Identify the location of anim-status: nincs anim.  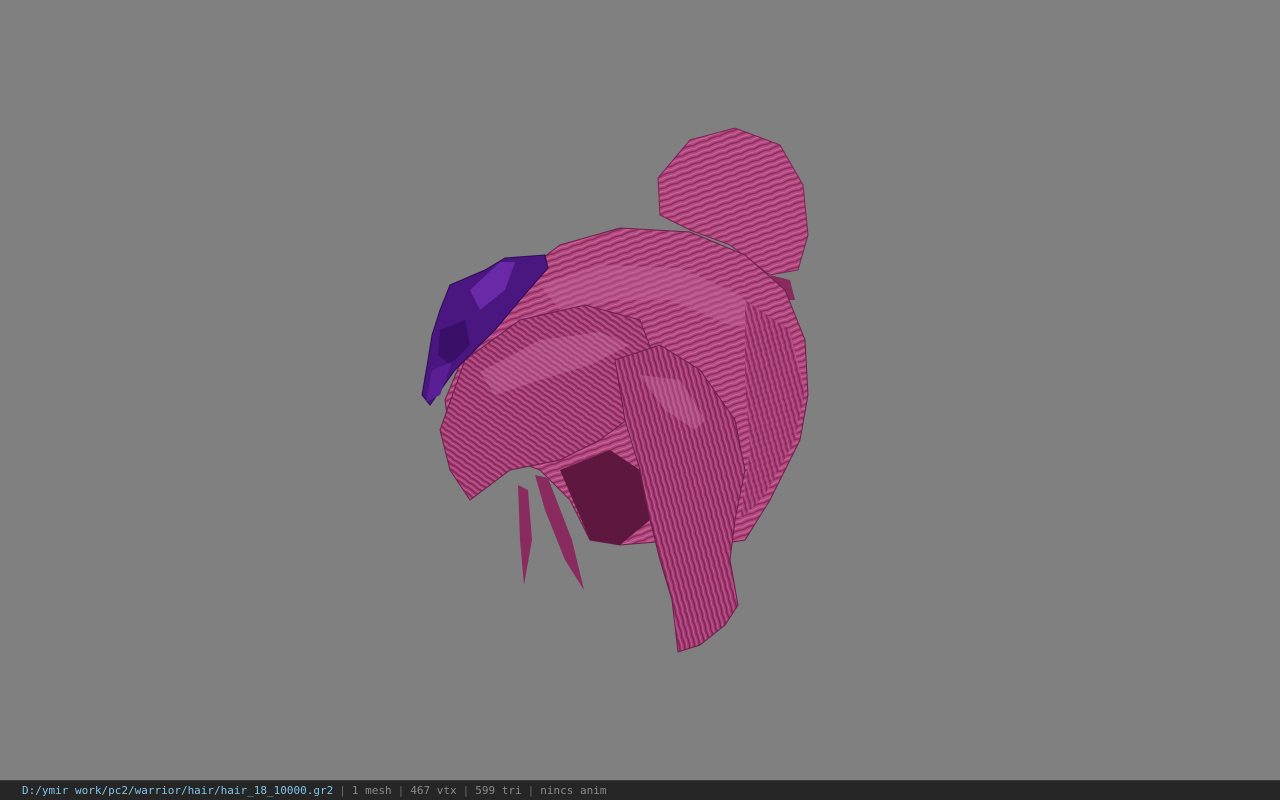
(573, 790).